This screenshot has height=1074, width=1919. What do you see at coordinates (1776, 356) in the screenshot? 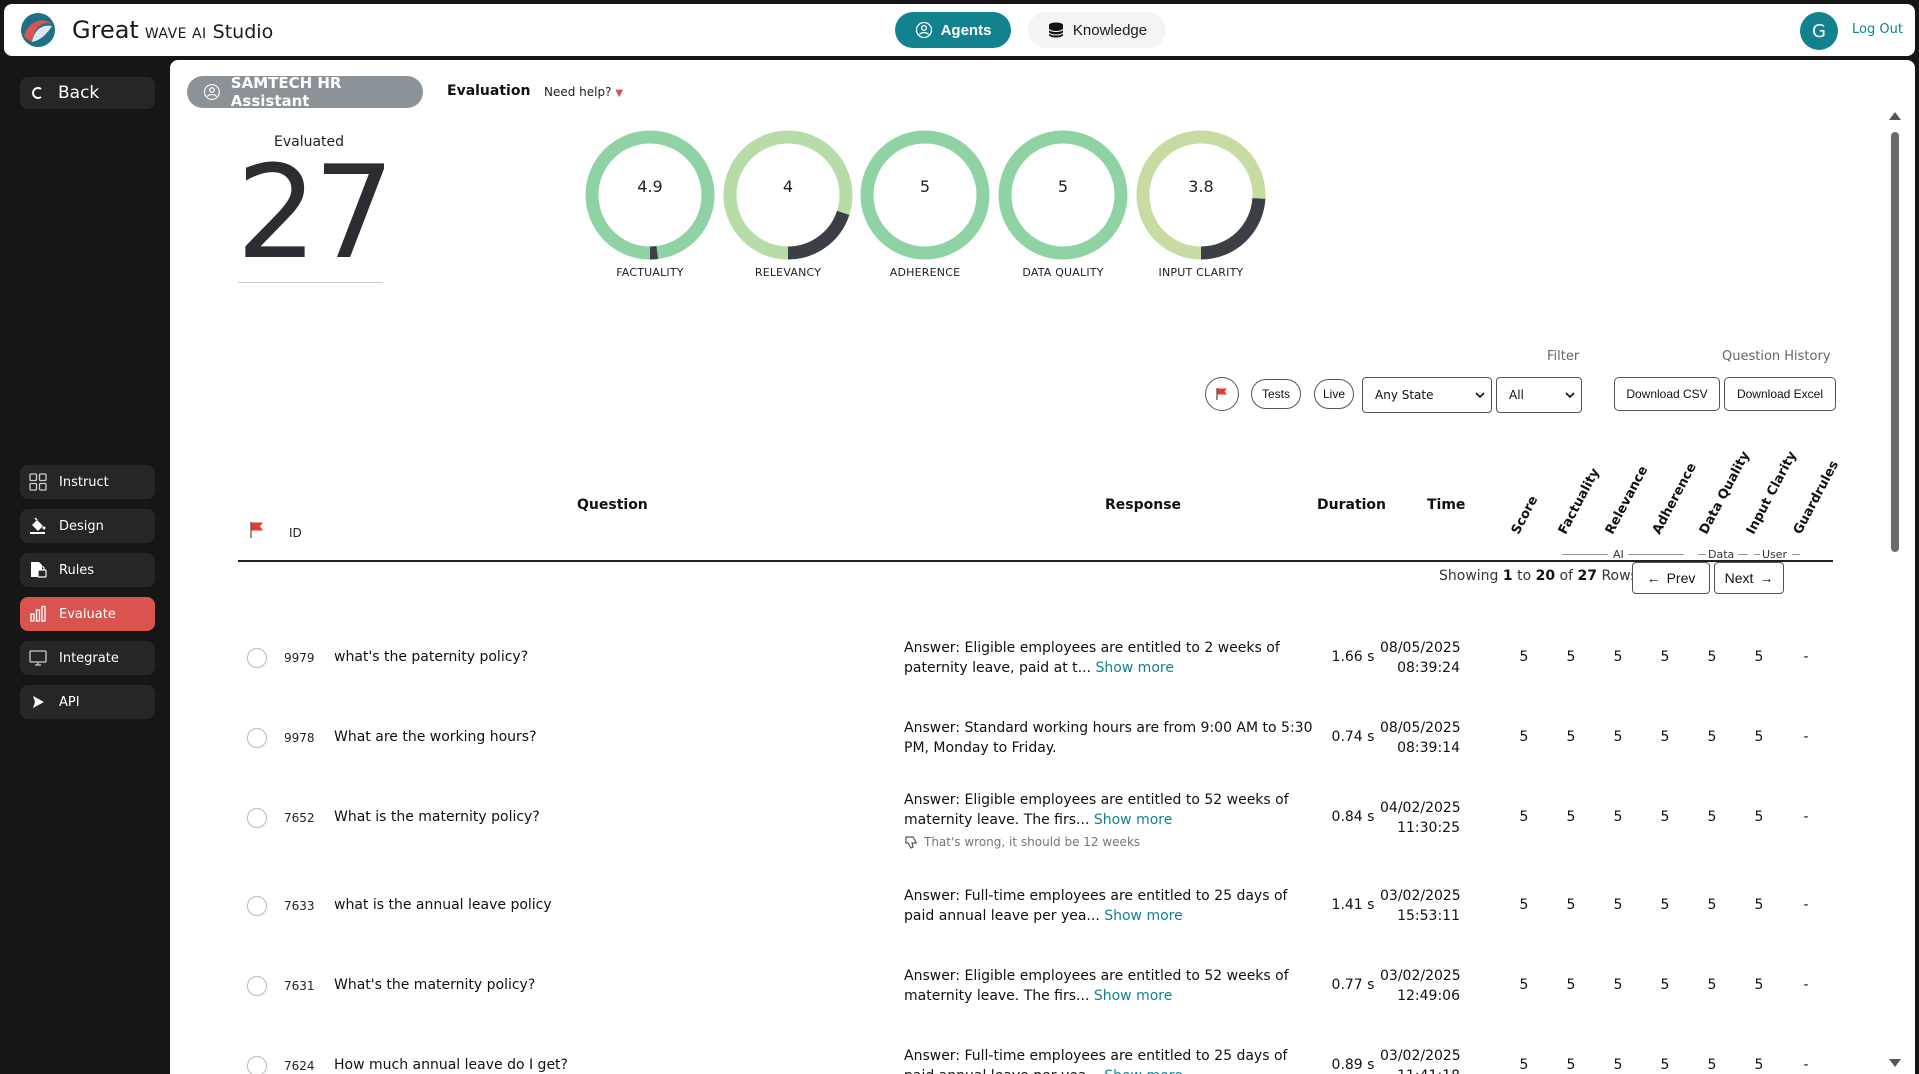
I see `question-history-label: Question History` at bounding box center [1776, 356].